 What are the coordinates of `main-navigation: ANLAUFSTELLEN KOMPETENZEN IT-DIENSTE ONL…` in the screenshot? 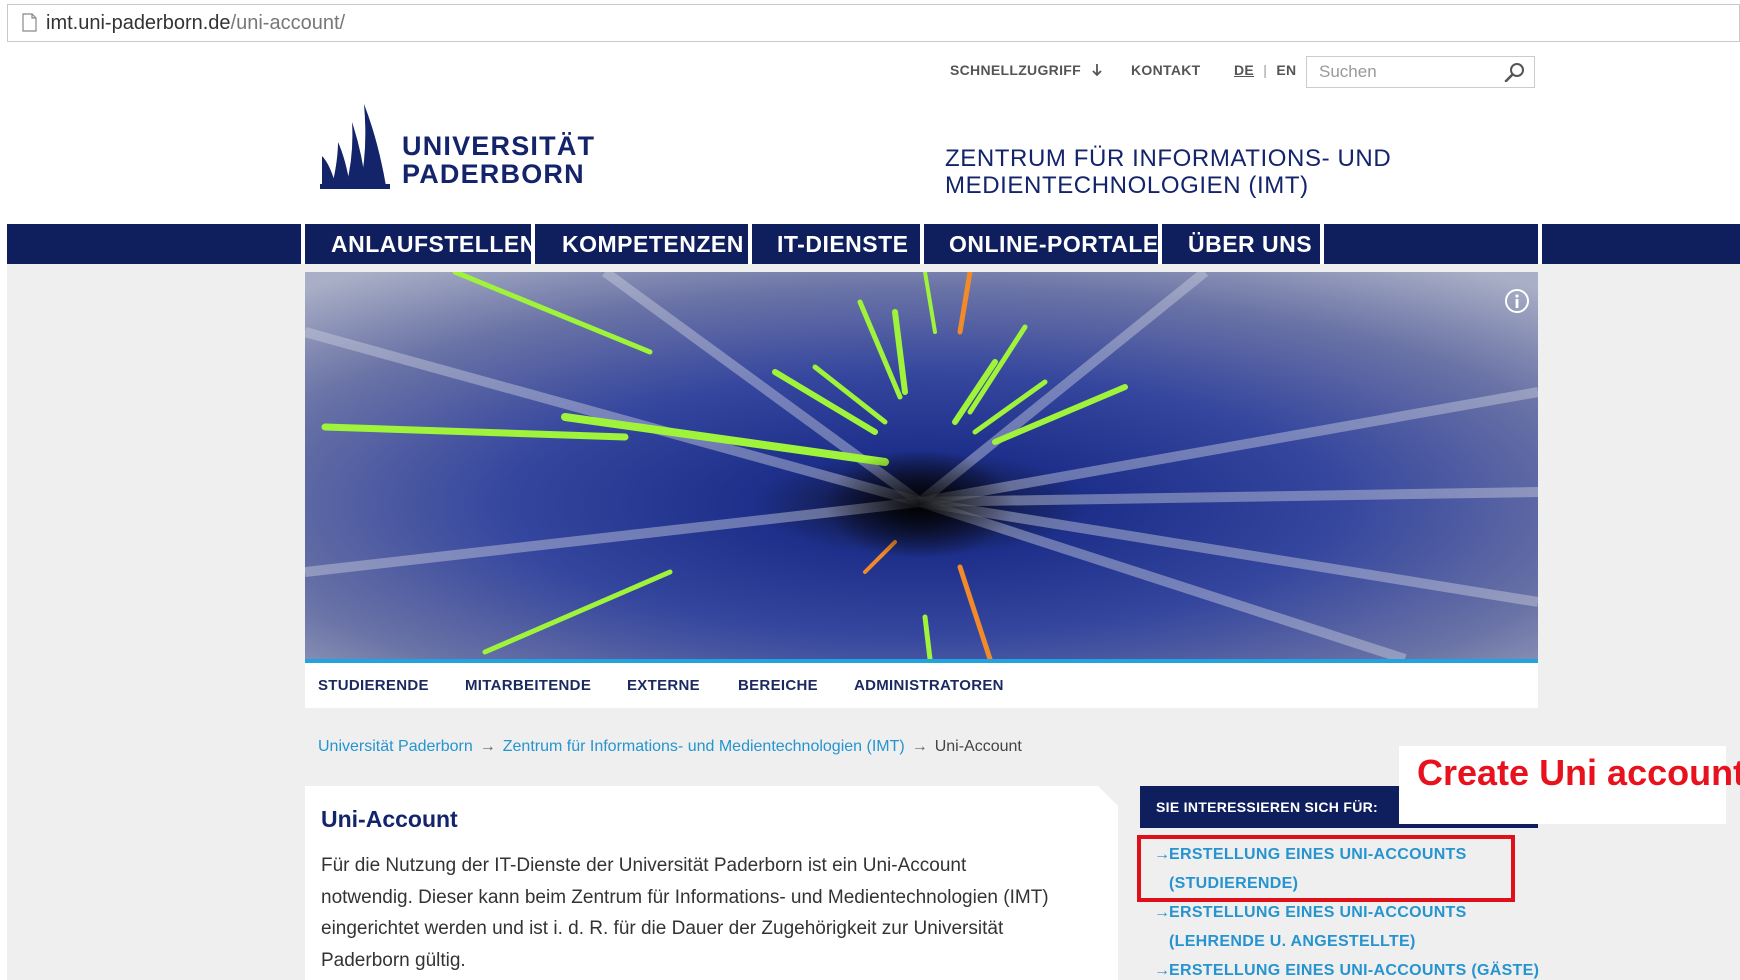 It's located at (873, 244).